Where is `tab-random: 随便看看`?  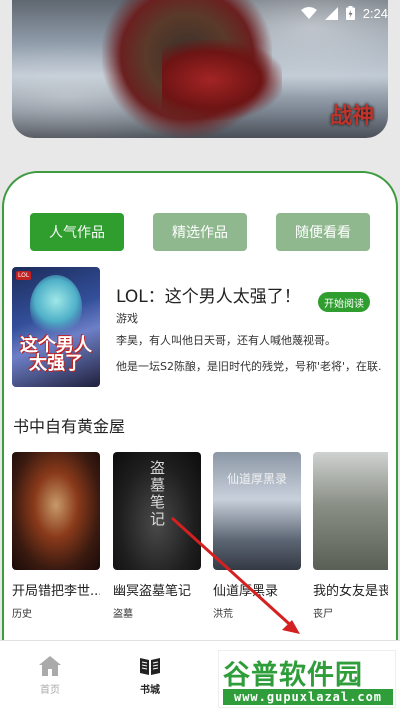 tab-random: 随便看看 is located at coordinates (323, 232).